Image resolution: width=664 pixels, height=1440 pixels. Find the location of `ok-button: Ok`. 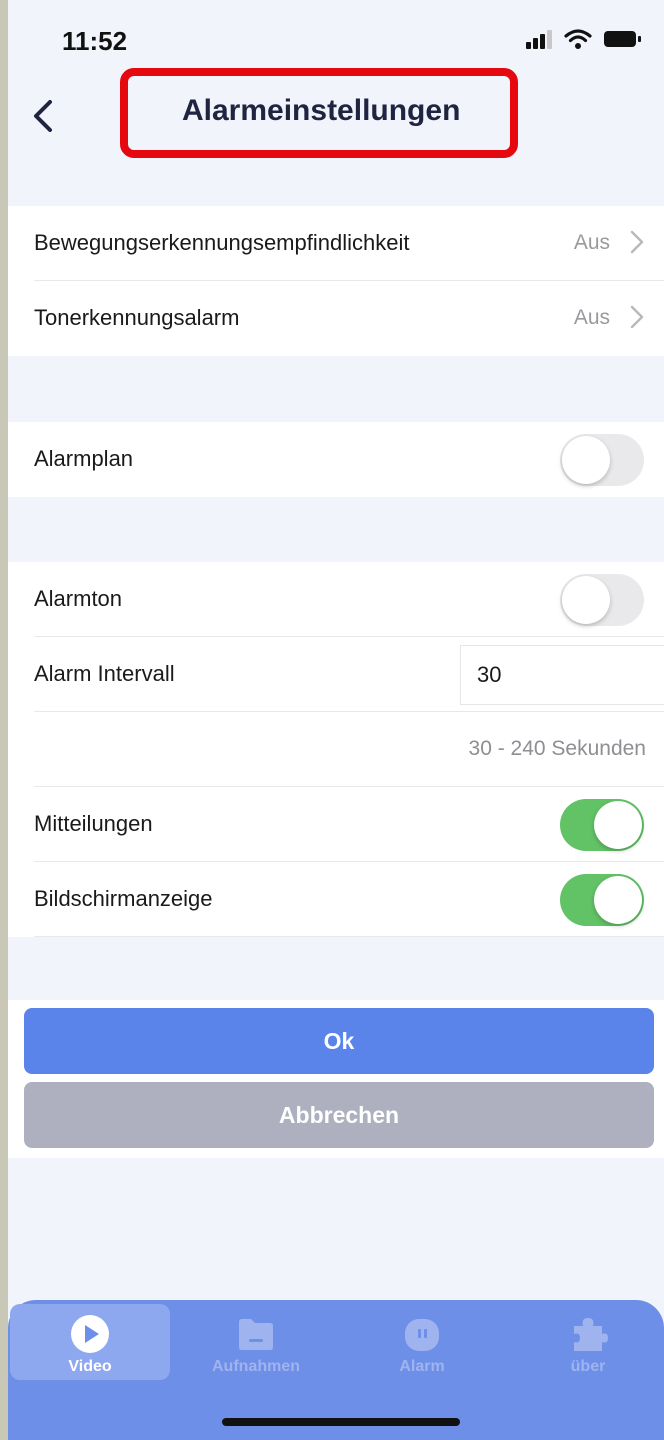

ok-button: Ok is located at coordinates (339, 1041).